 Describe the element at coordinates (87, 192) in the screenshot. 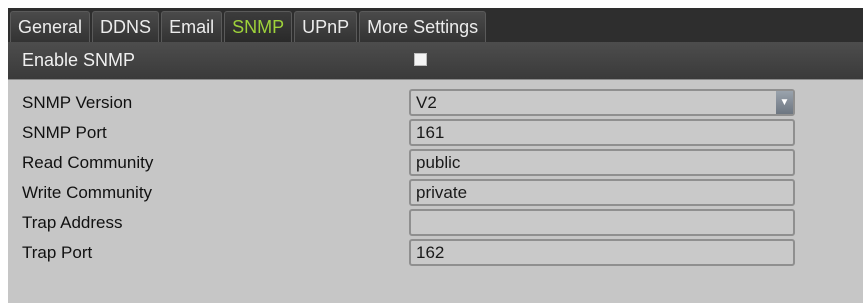

I see `write-community-label: Write Community` at that location.